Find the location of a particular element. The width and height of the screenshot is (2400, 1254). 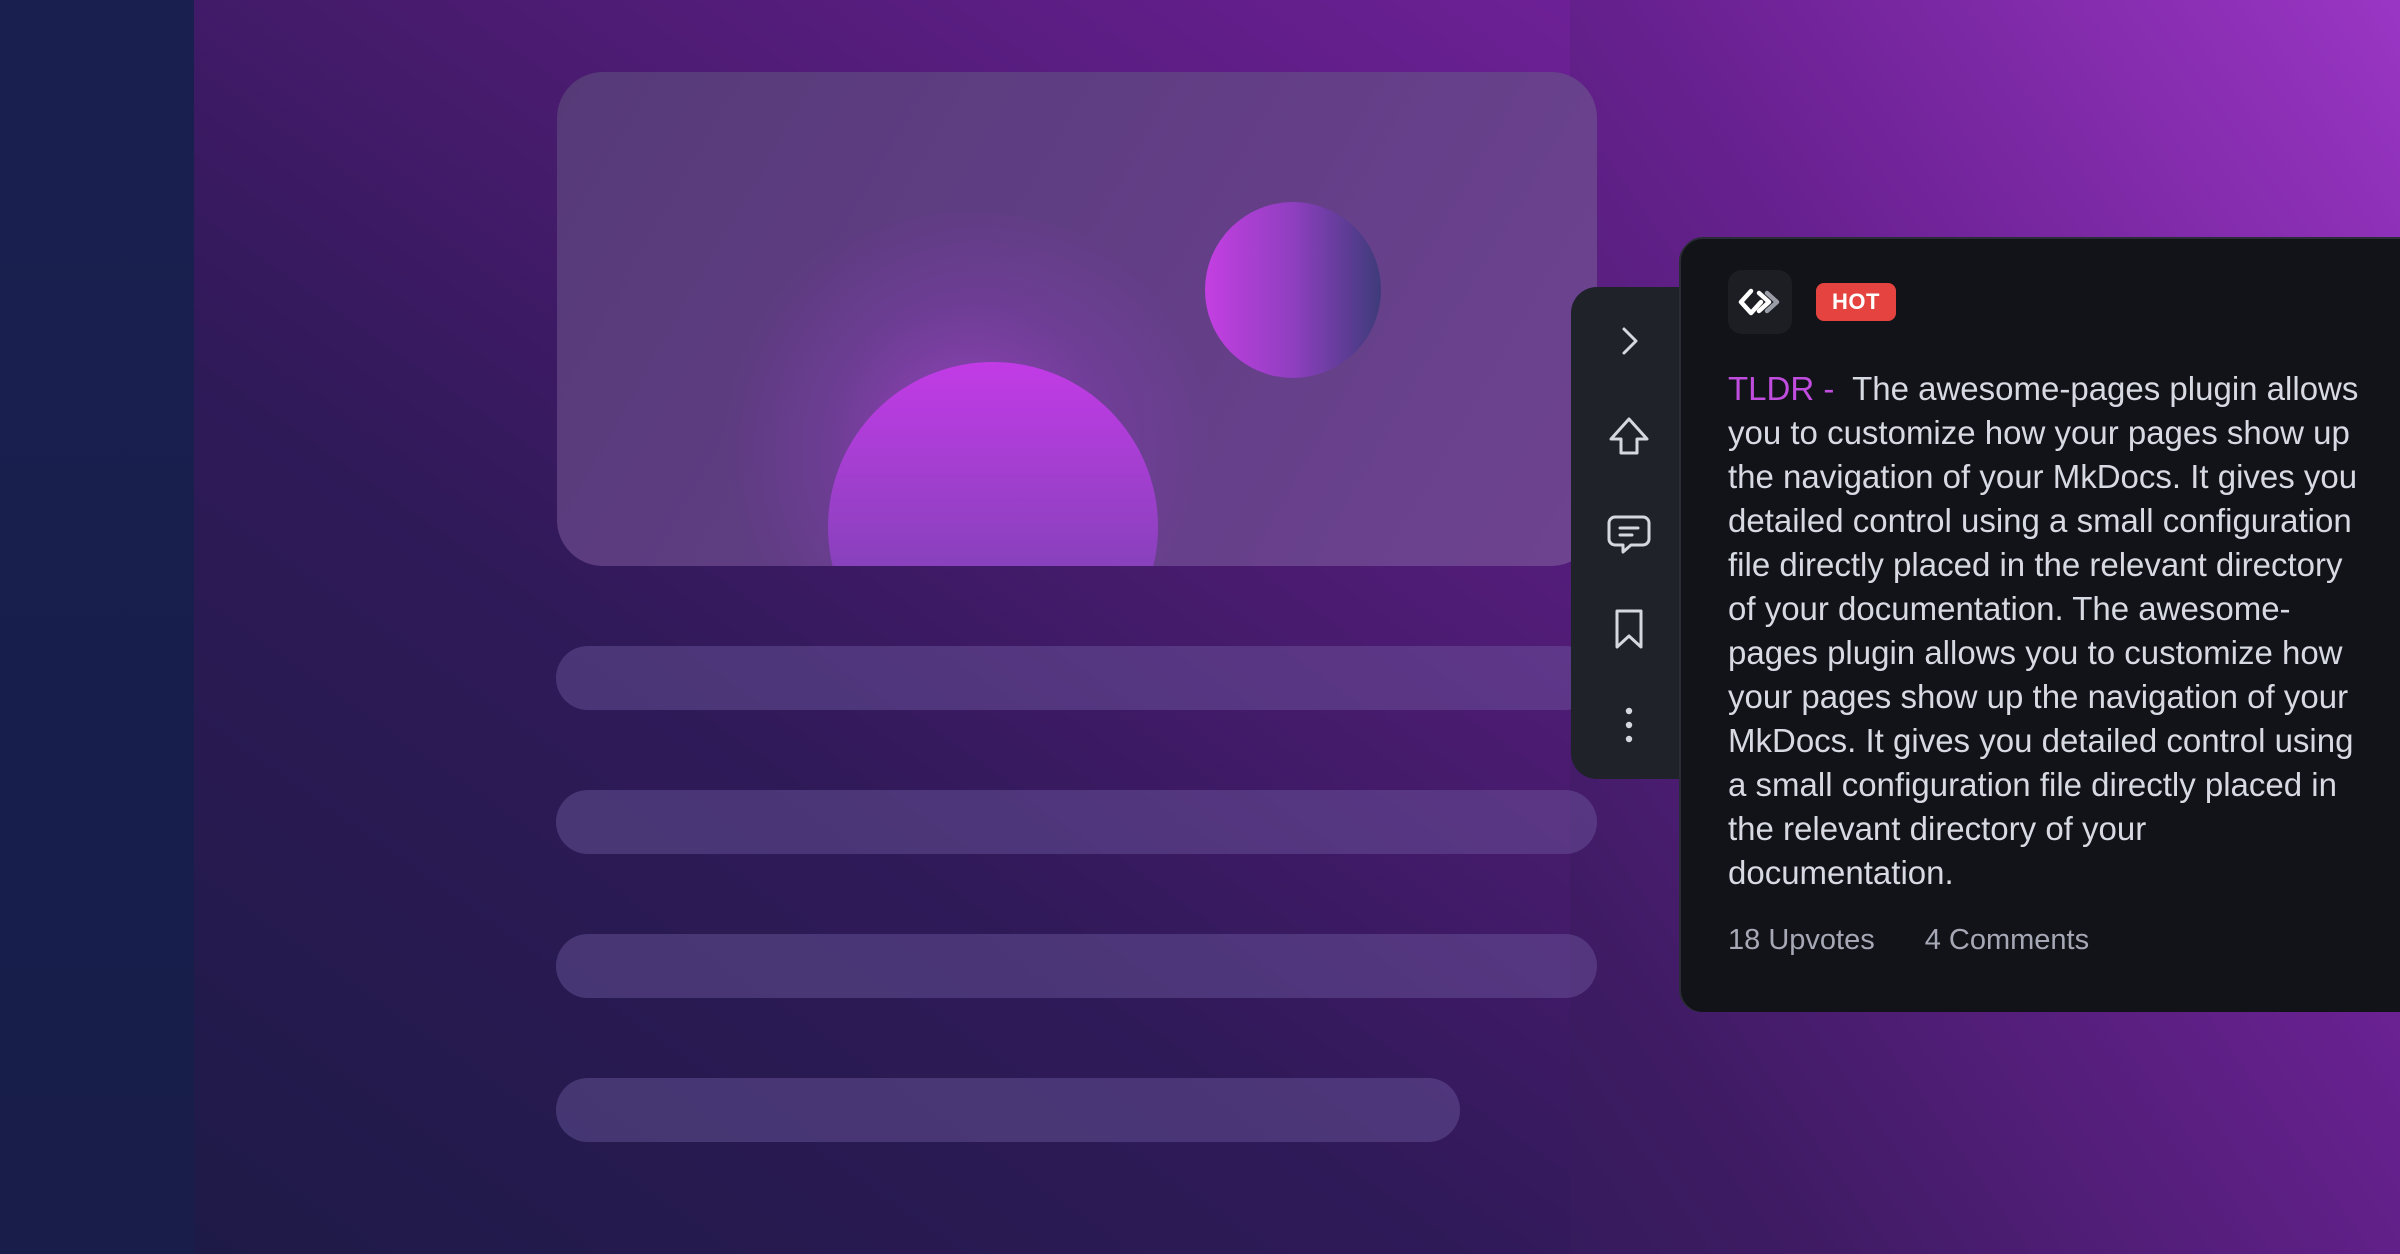

hero-small-circle is located at coordinates (1293, 290).